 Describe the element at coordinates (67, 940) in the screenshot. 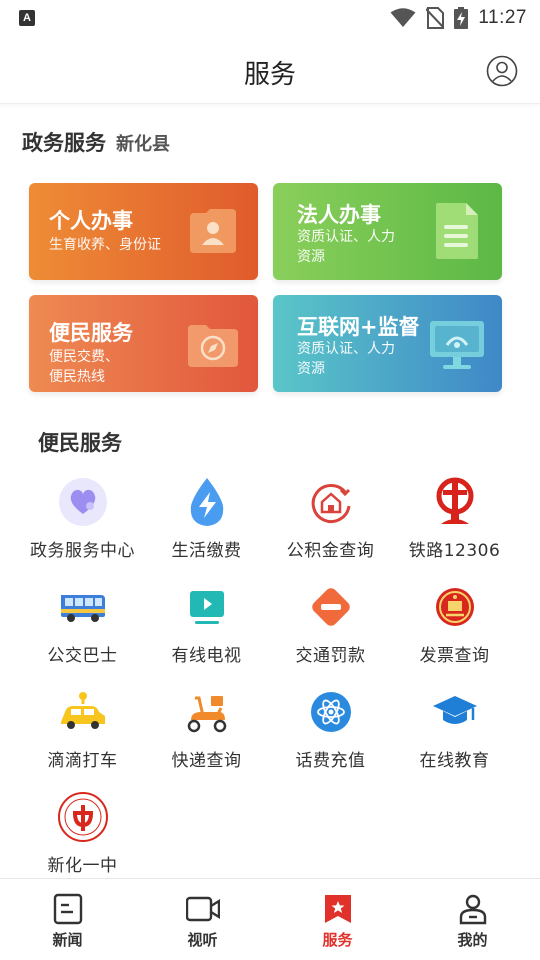

I see `nav-label: 新闻` at that location.